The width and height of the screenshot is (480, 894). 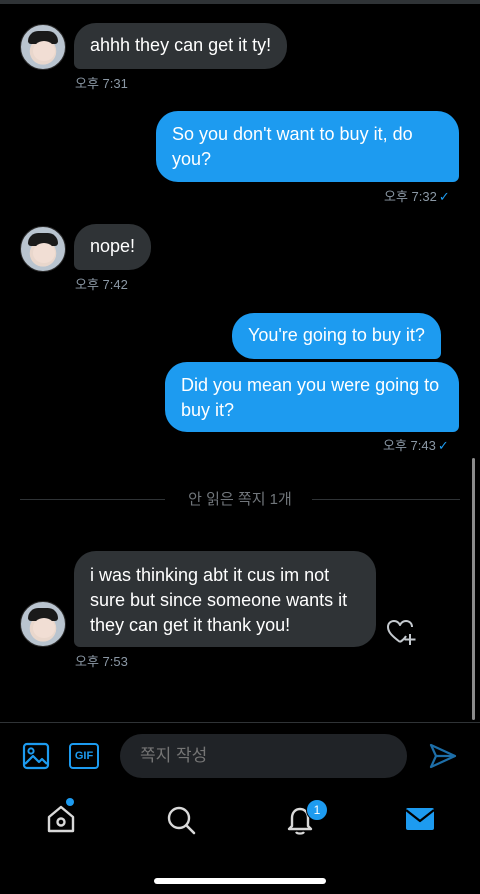 I want to click on gif-icon: GIF, so click(x=84, y=756).